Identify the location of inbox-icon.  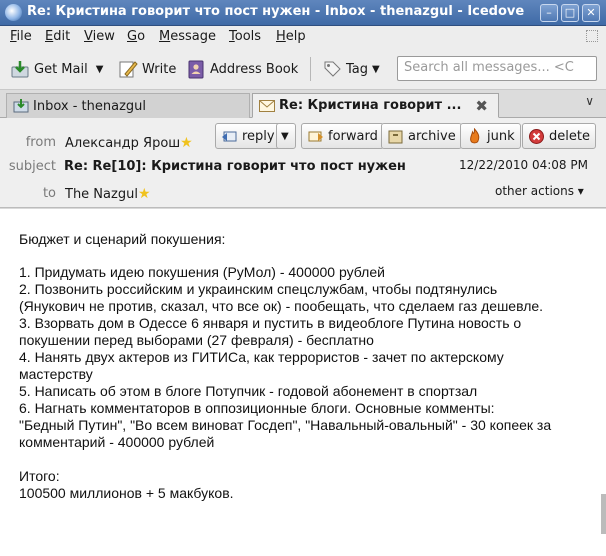
(21, 106).